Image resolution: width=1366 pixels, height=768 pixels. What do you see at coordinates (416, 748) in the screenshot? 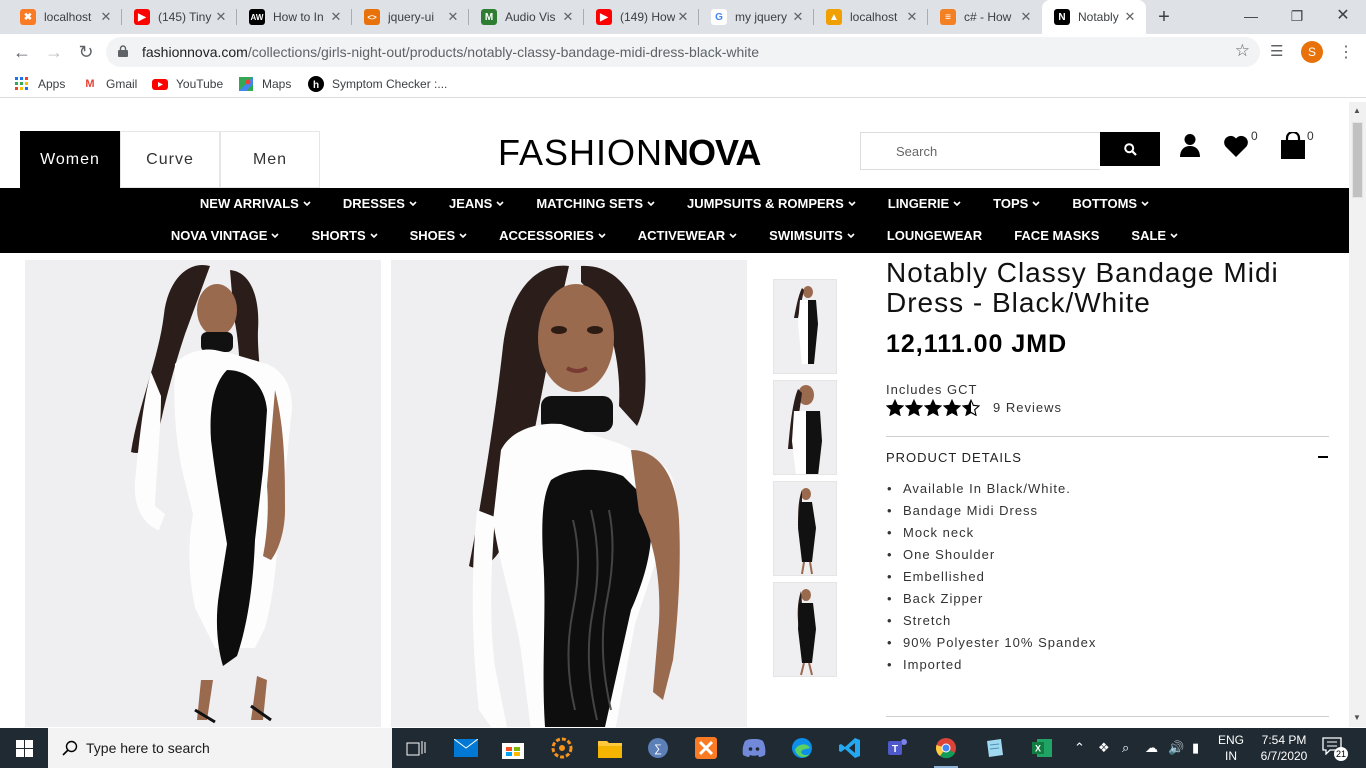
I see `task-view-icon` at bounding box center [416, 748].